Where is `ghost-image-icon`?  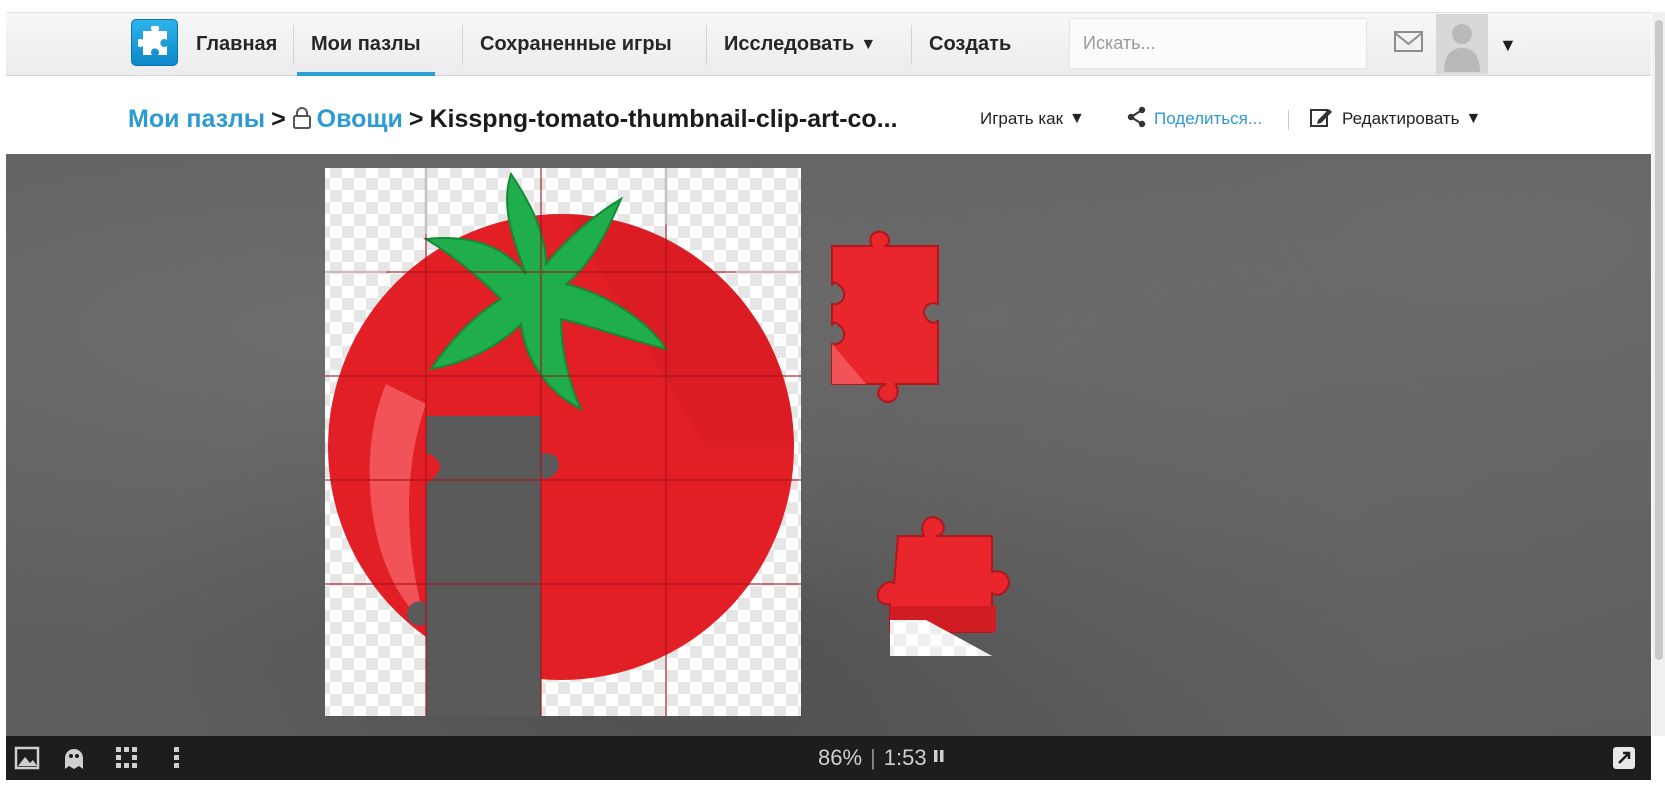
ghost-image-icon is located at coordinates (74, 758).